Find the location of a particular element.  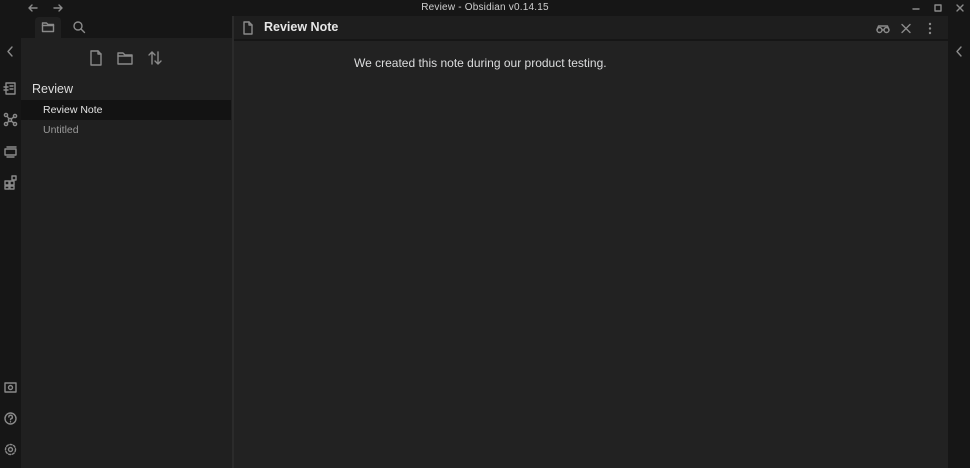

note-title: Review Note is located at coordinates (301, 27).